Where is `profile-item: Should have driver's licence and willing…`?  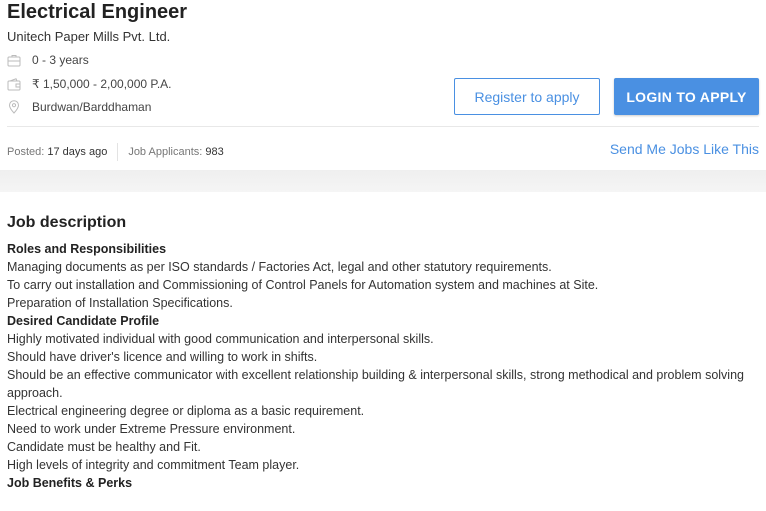
profile-item: Should have driver's licence and willing… is located at coordinates (162, 357).